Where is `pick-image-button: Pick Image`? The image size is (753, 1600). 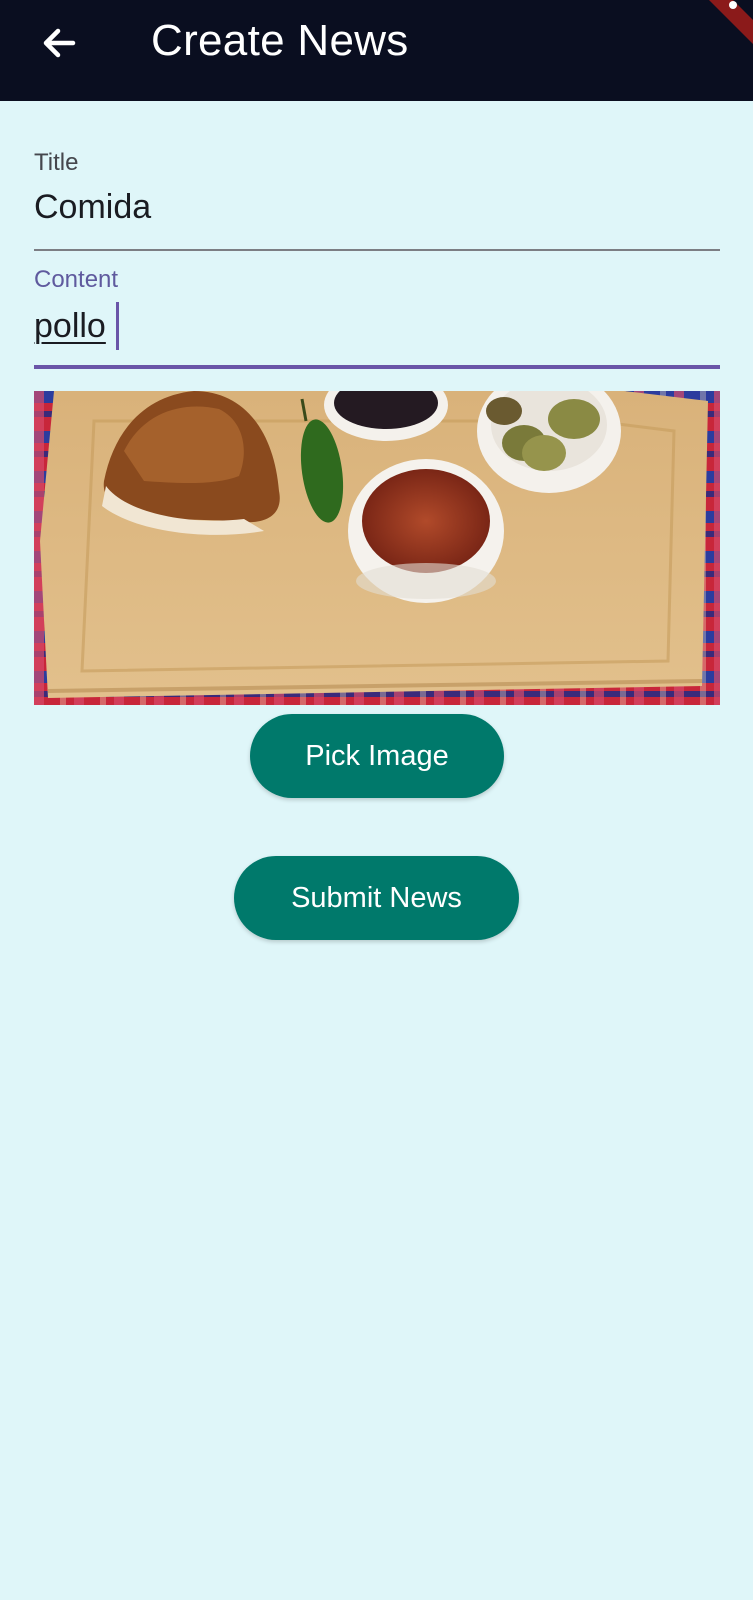 pick-image-button: Pick Image is located at coordinates (377, 756).